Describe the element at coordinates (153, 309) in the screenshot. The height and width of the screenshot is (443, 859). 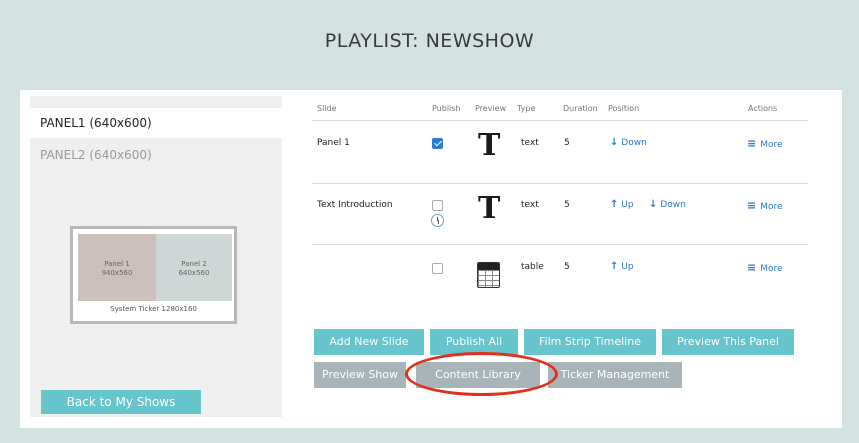
I see `layout-ticker-label: System Ticker 1280x160` at that location.